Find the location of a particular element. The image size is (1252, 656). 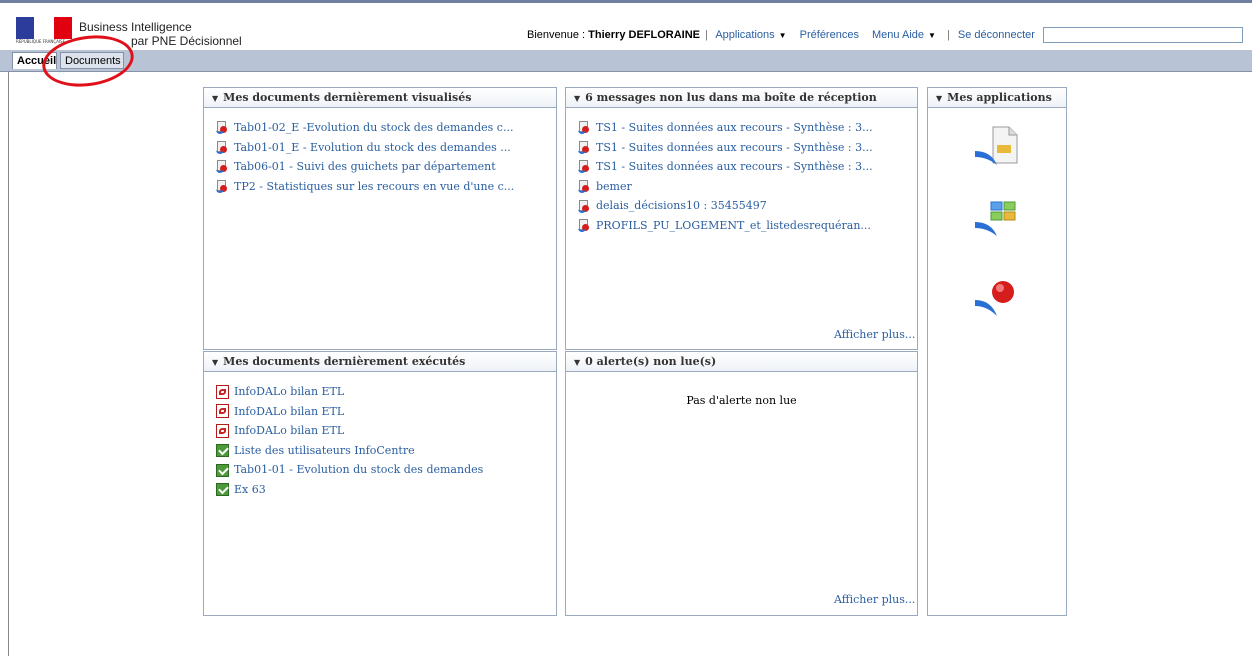

app-subtitle: par PNE Décisionnel is located at coordinates (186, 41).